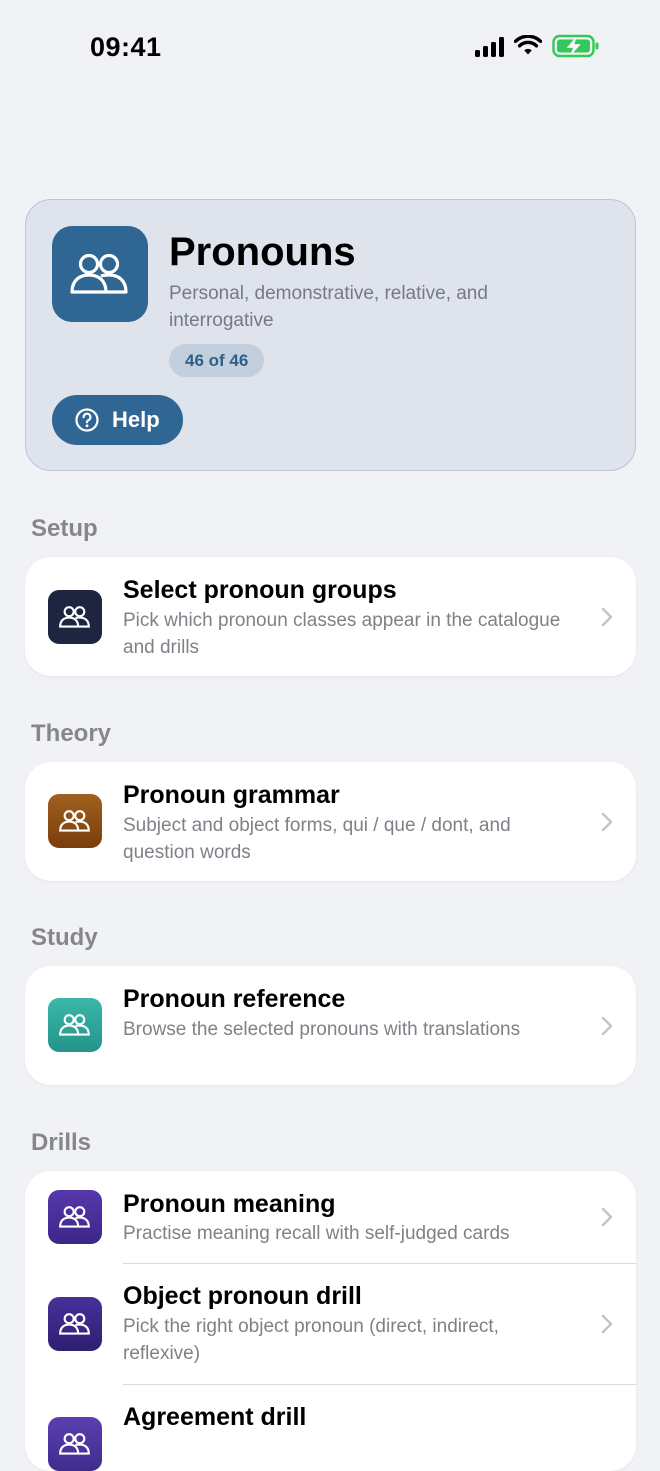 The image size is (660, 1471). I want to click on section-header-drills: Drills, so click(61, 1142).